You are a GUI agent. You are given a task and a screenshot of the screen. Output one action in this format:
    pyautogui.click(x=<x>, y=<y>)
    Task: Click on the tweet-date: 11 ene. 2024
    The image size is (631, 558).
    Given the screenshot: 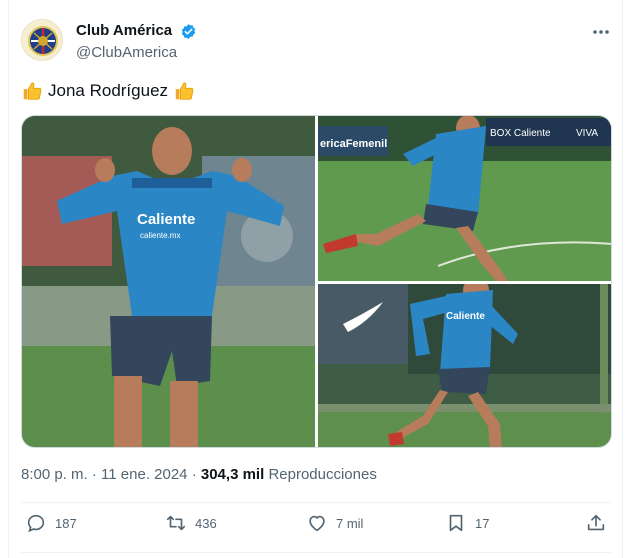 What is the action you would take?
    pyautogui.click(x=144, y=474)
    